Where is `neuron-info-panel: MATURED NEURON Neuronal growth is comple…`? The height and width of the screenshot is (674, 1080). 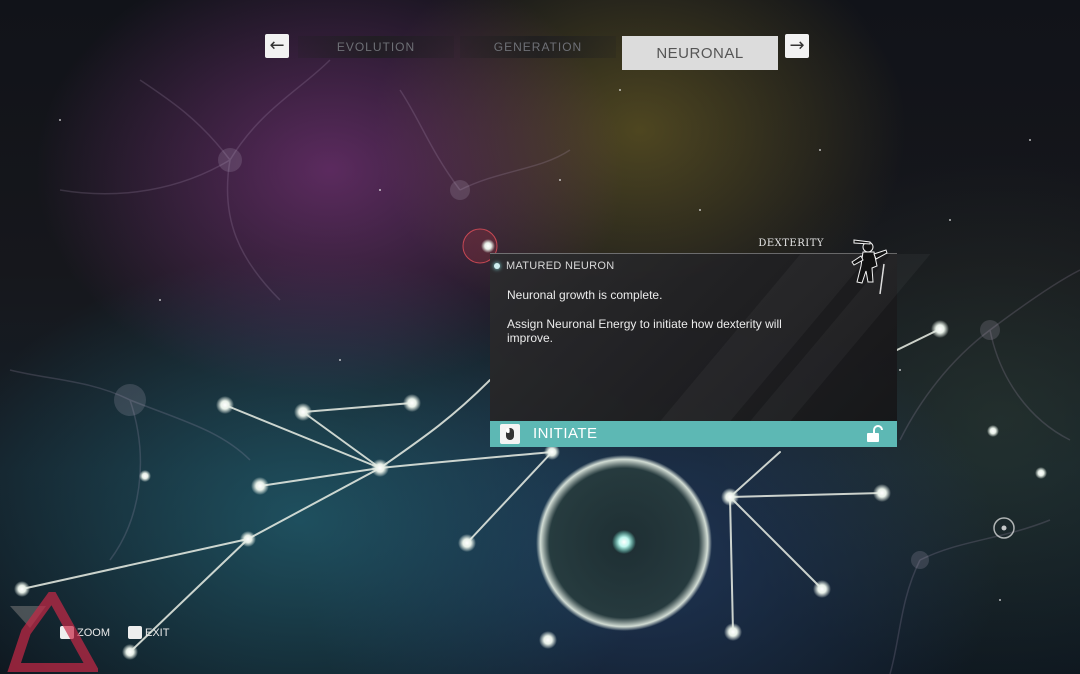
neuron-info-panel: MATURED NEURON Neuronal growth is comple… is located at coordinates (710, 337).